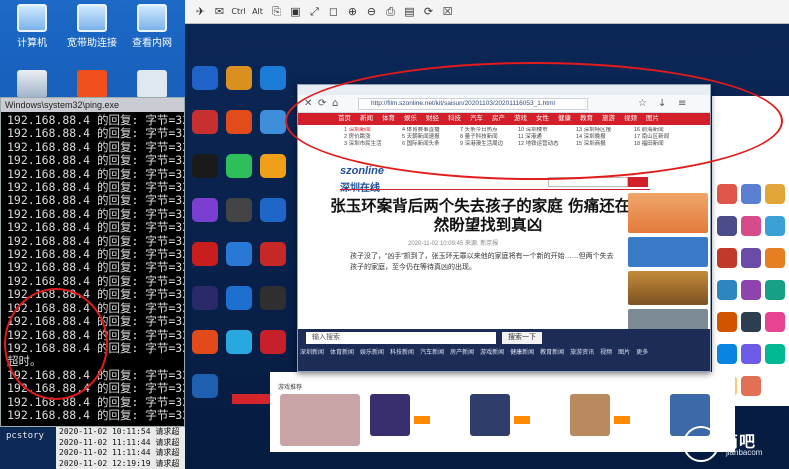 The image size is (789, 469). Describe the element at coordinates (624, 353) in the screenshot. I see `bottom-link: 图片` at that location.